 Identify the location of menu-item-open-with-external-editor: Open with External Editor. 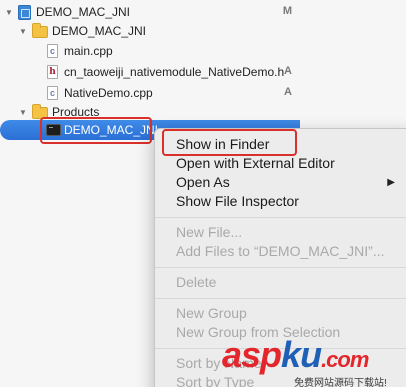
(280, 163).